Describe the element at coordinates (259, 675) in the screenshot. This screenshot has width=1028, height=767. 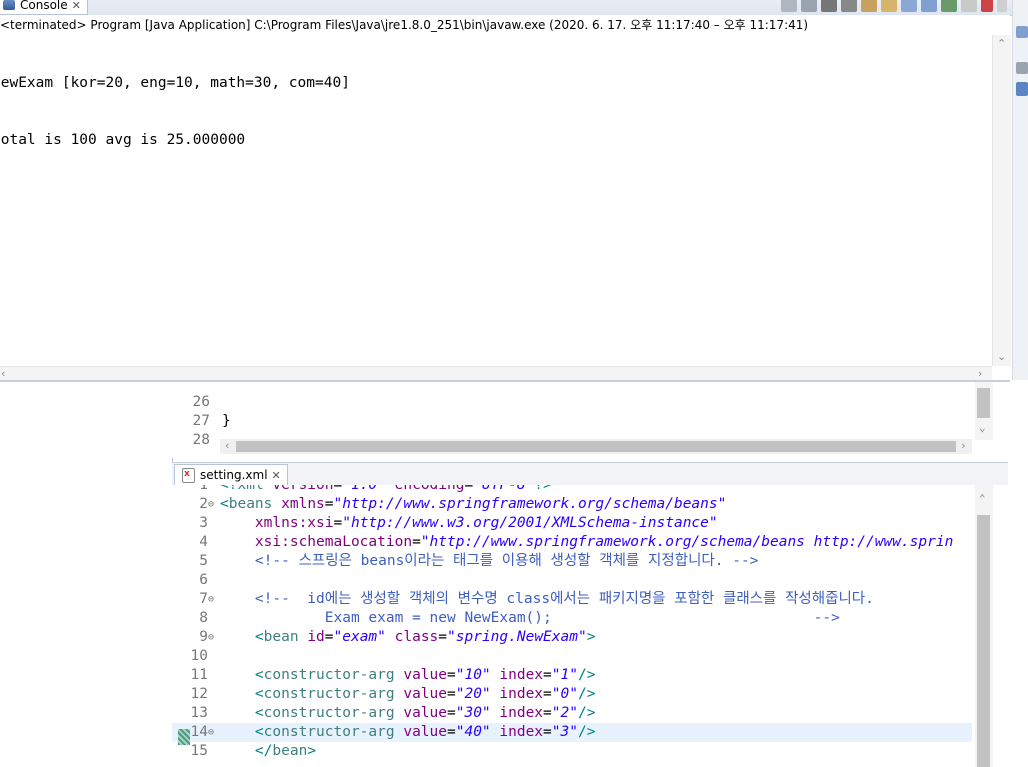
I see `code-token: <` at that location.